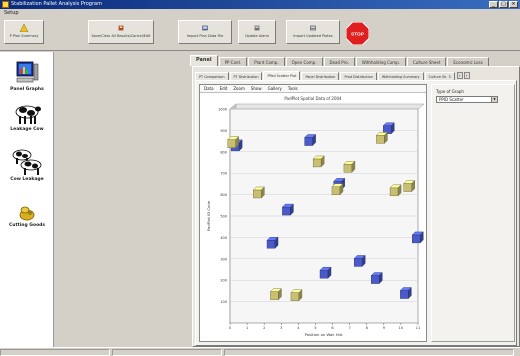 The height and width of the screenshot is (356, 520). What do you see at coordinates (313, 36) in the screenshot?
I see `import-plates-label: Import Updated Plates` at bounding box center [313, 36].